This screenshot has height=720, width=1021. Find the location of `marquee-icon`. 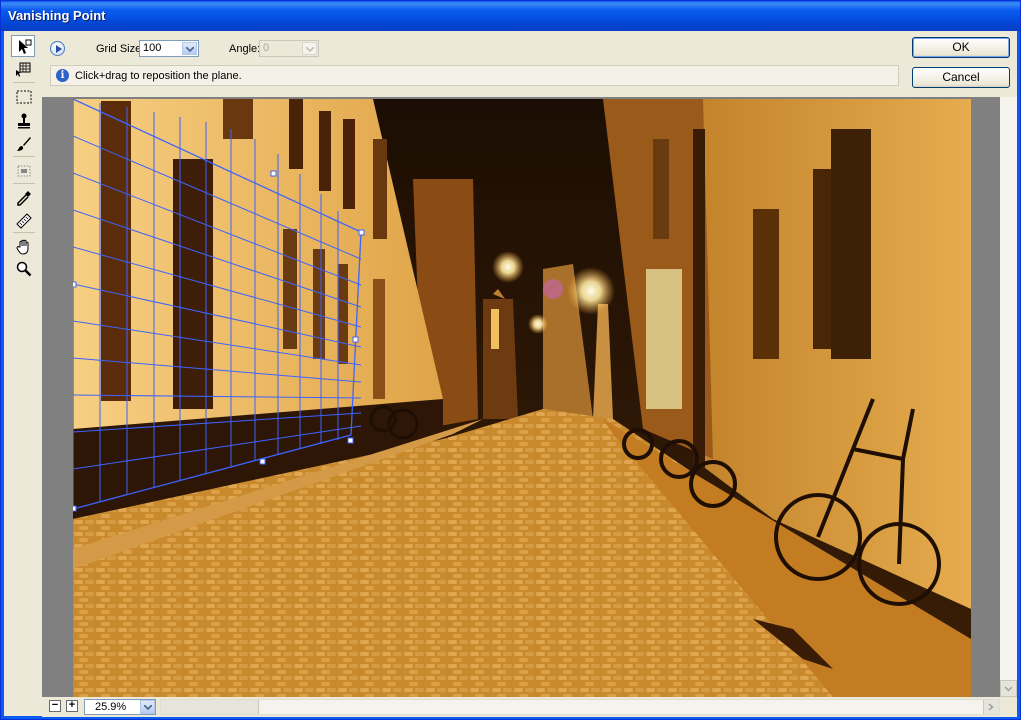

marquee-icon is located at coordinates (24, 97).